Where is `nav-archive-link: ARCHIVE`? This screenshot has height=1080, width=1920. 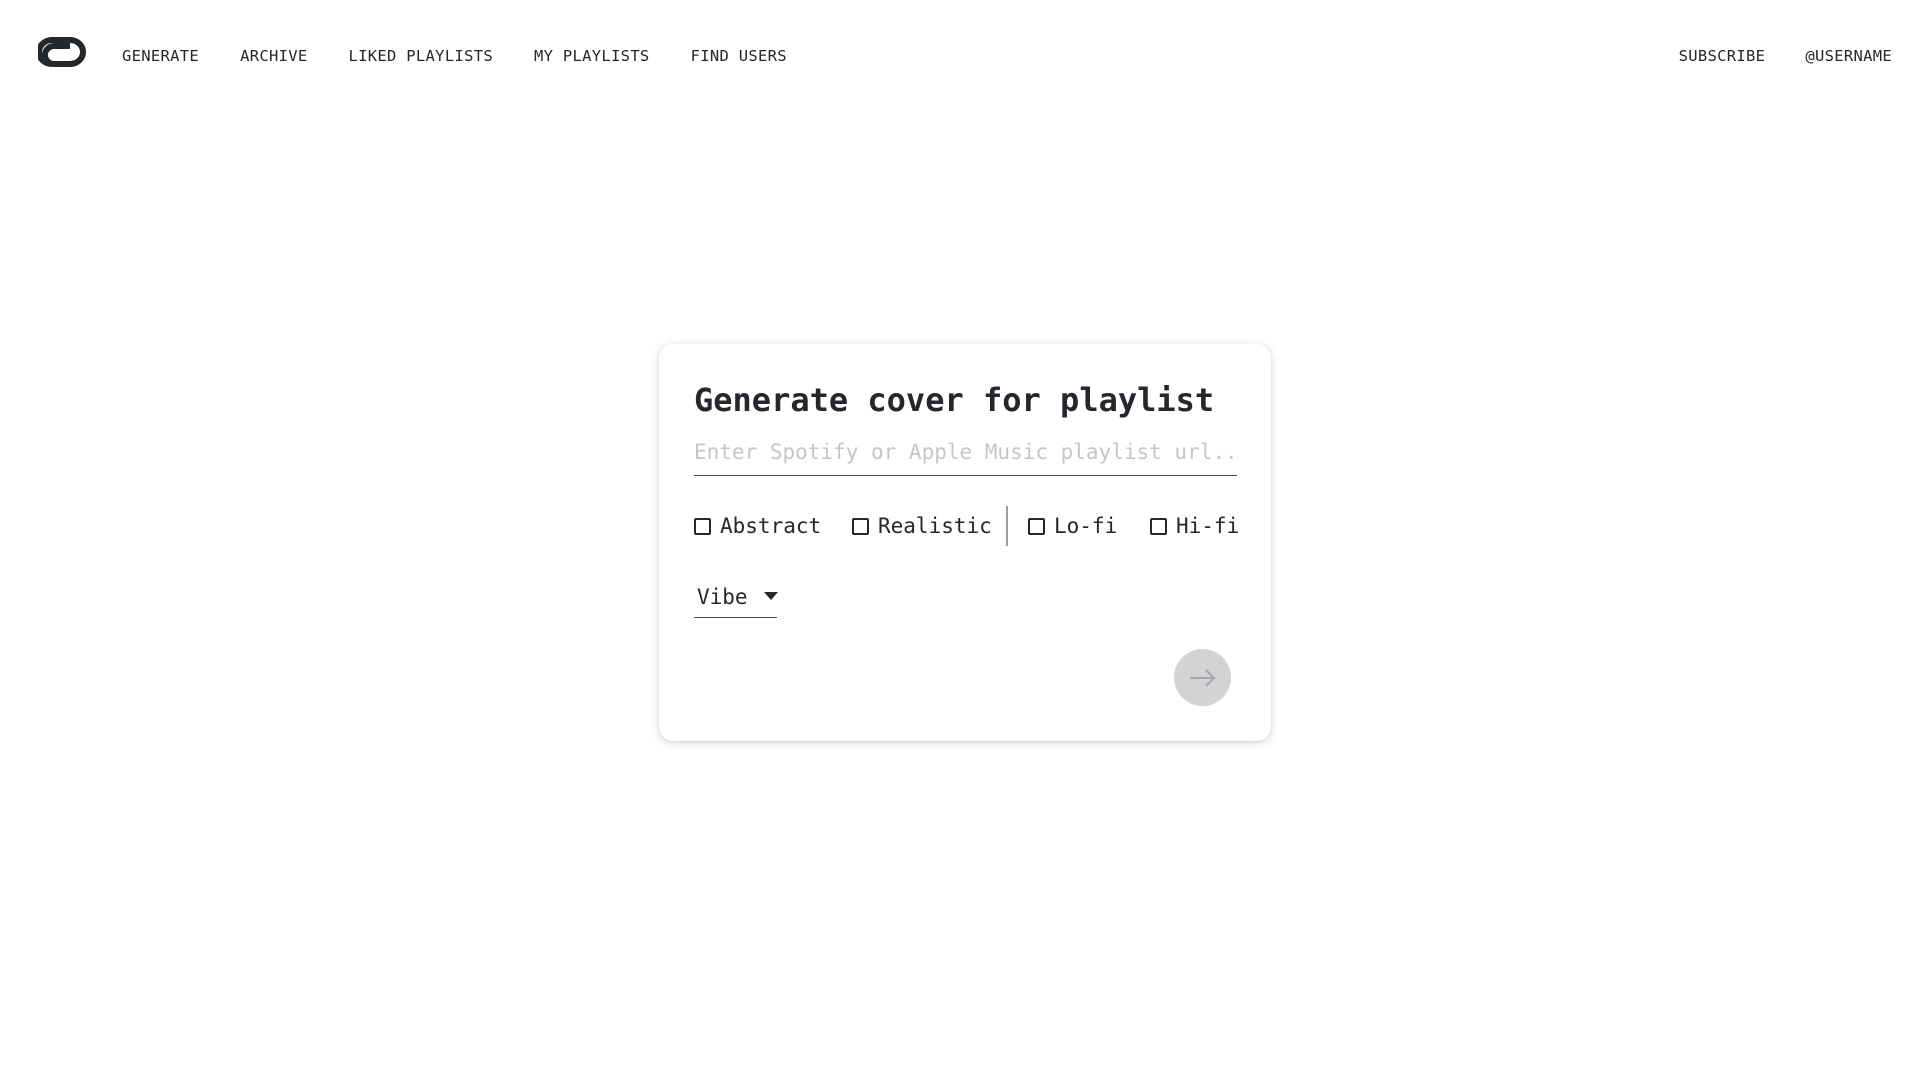
nav-archive-link: ARCHIVE is located at coordinates (273, 56).